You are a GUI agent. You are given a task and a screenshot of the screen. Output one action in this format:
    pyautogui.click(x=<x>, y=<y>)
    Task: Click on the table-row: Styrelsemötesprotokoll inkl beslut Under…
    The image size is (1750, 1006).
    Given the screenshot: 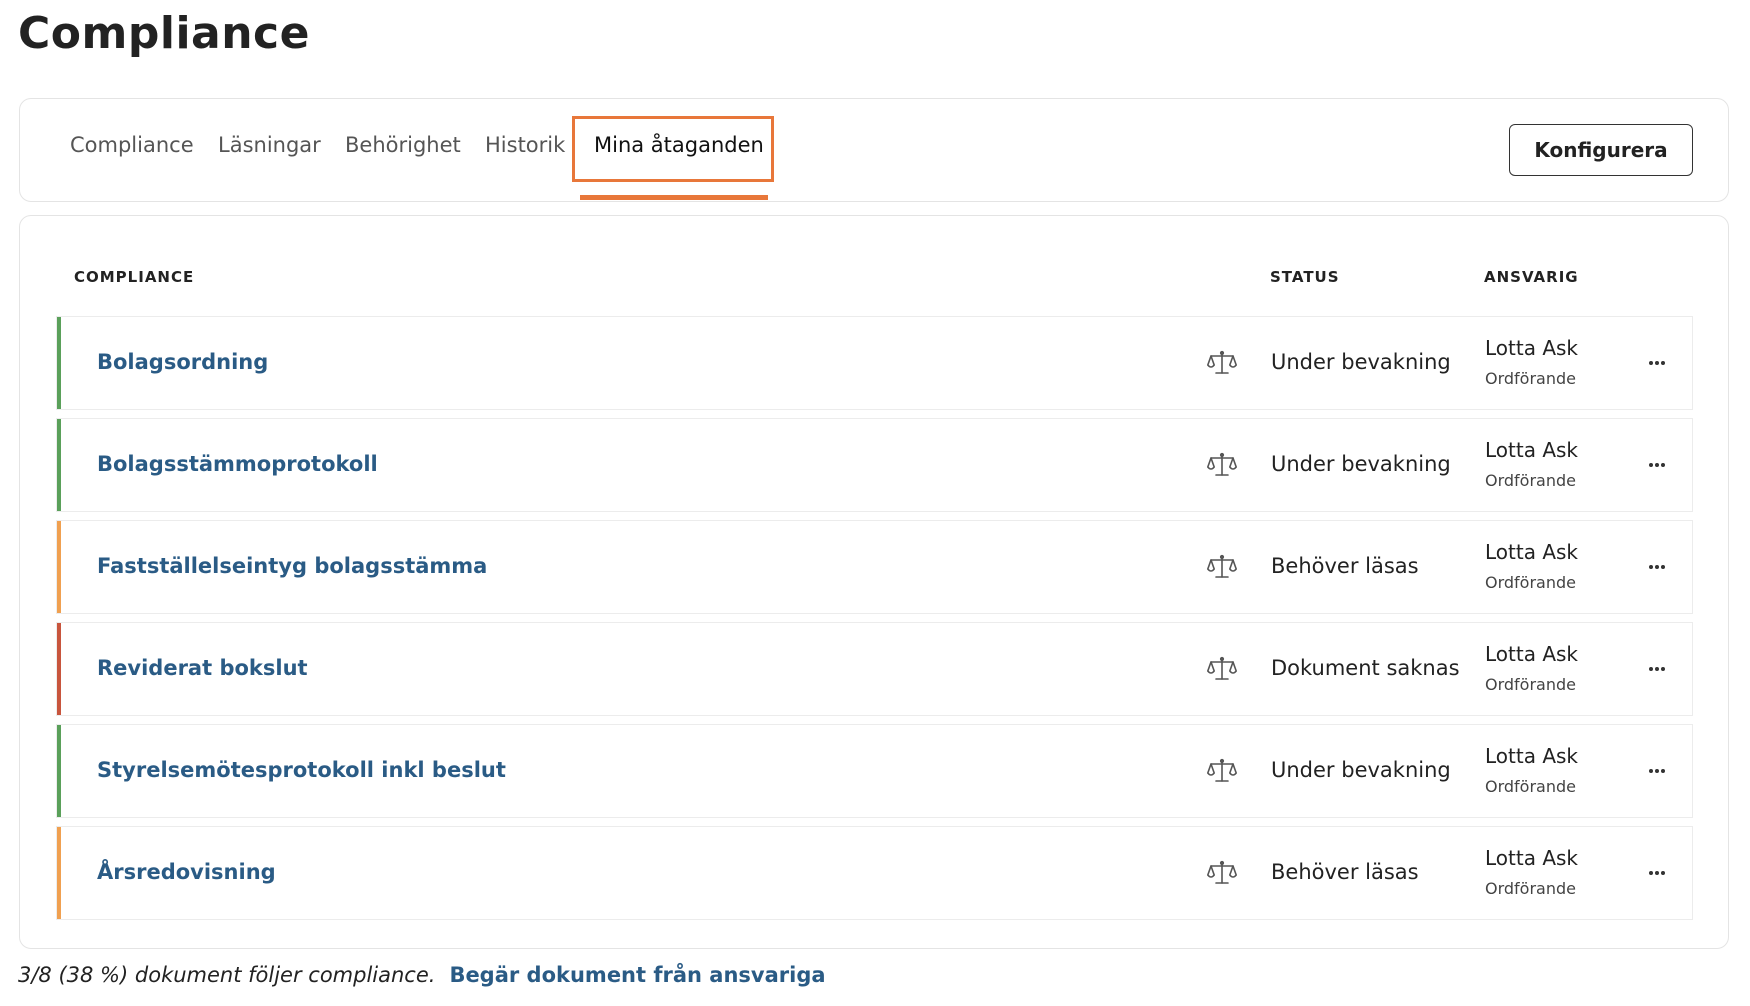 What is the action you would take?
    pyautogui.click(x=874, y=771)
    